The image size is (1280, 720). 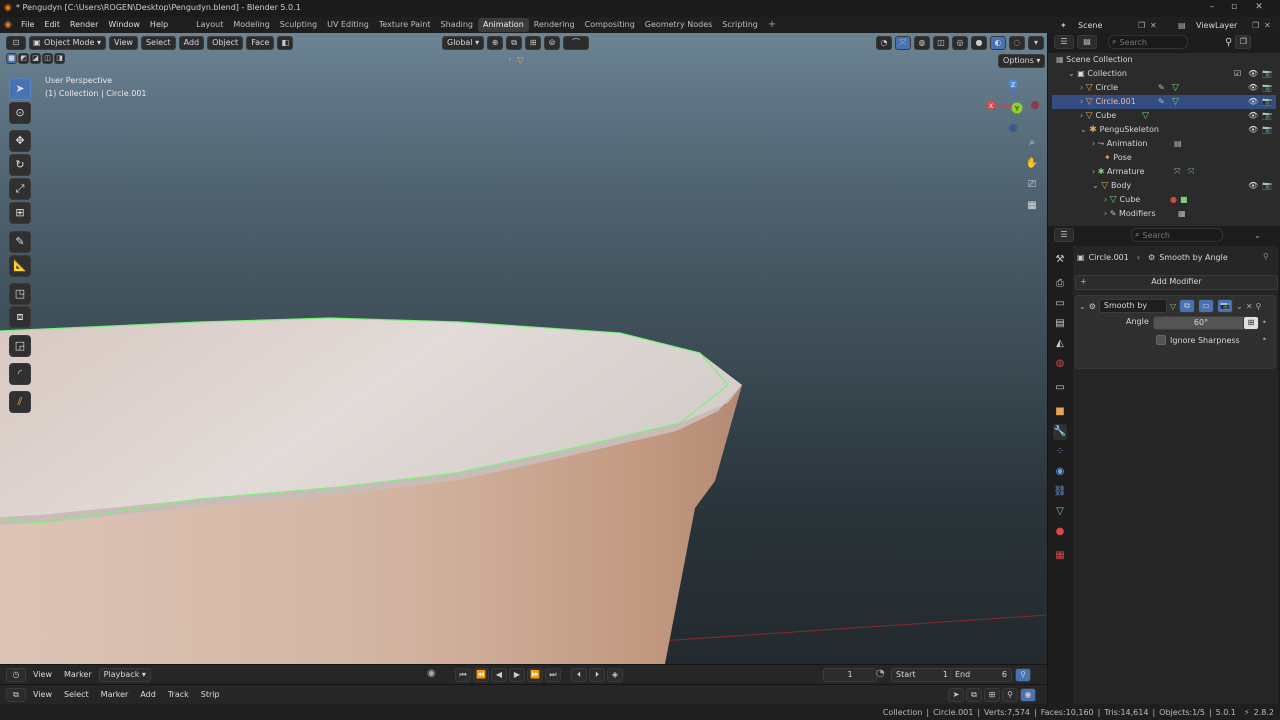 I want to click on constraints-tab-icon: ⛓, so click(x=1060, y=492).